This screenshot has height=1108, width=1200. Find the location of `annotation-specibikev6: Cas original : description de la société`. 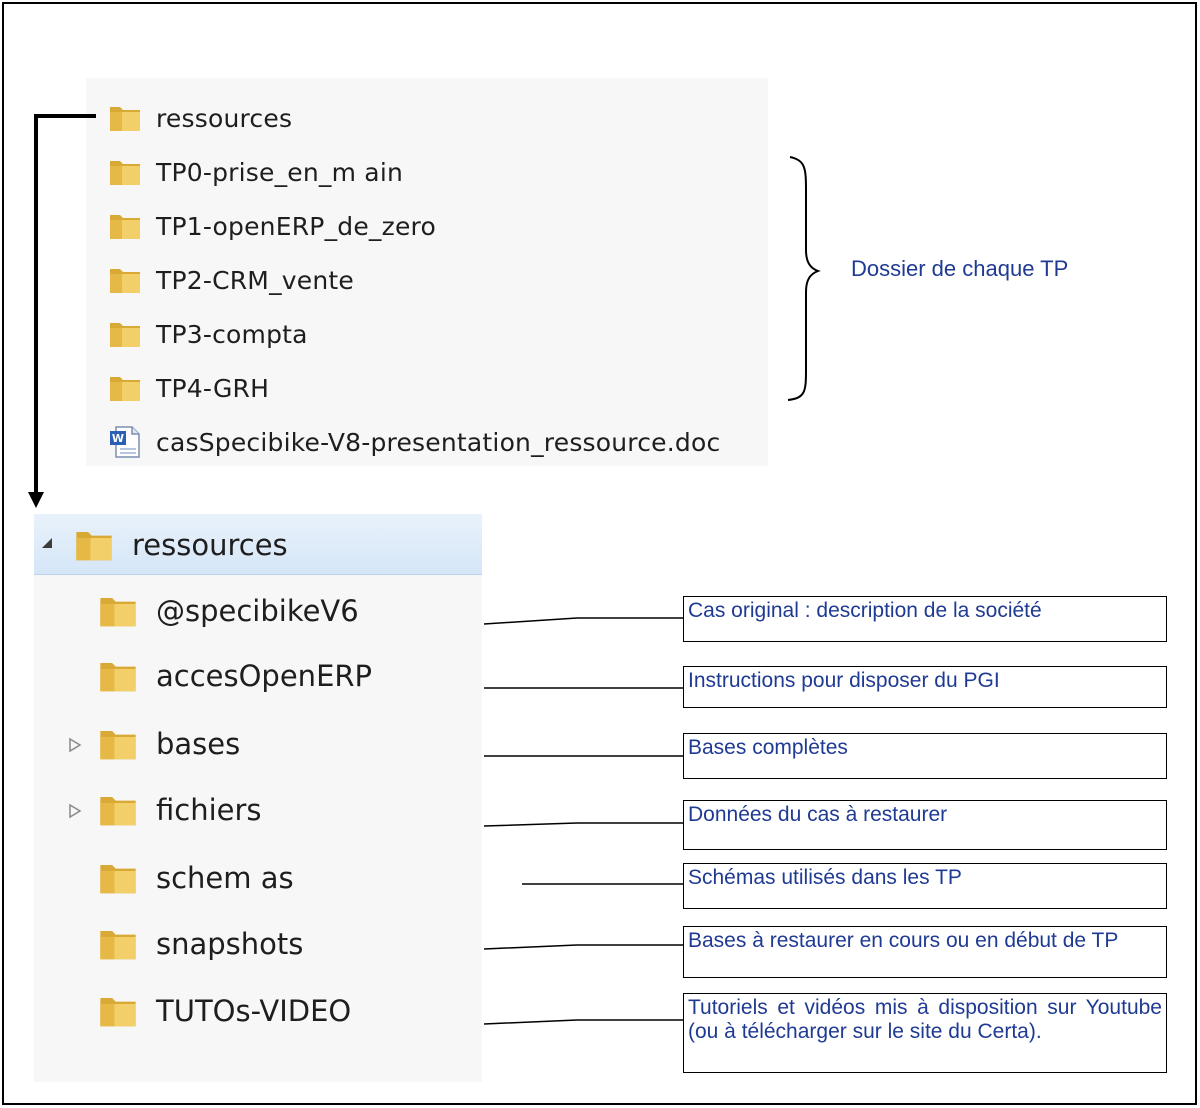

annotation-specibikev6: Cas original : description de la société is located at coordinates (925, 619).